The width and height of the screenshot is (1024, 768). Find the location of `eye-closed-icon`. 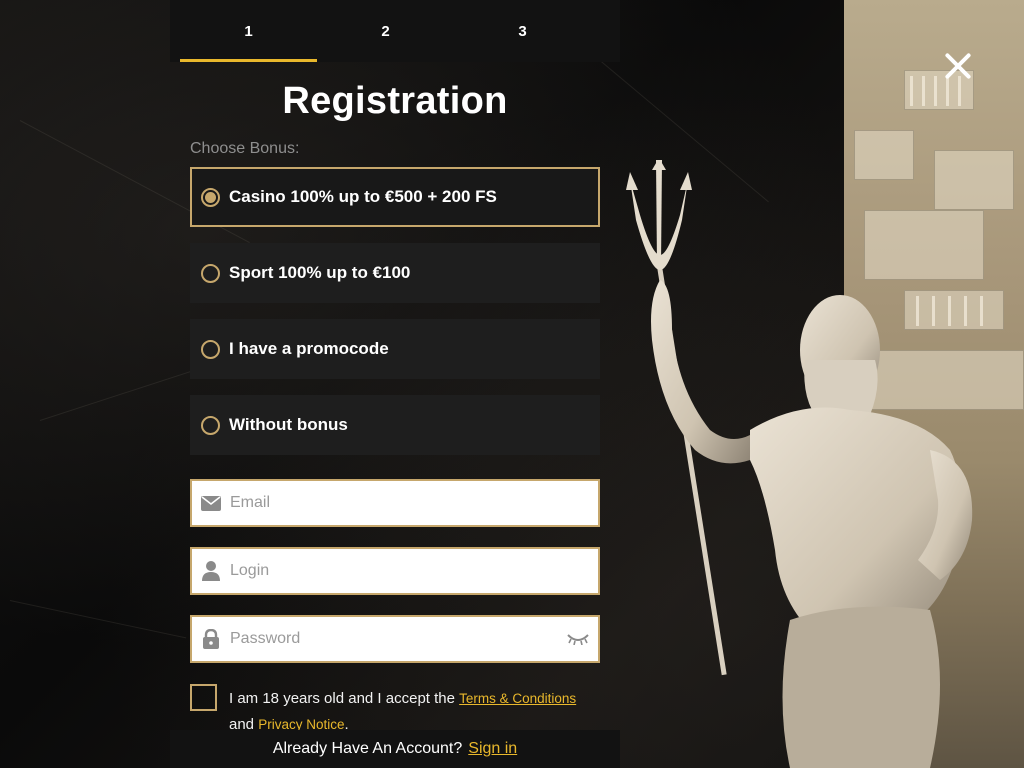

eye-closed-icon is located at coordinates (578, 639).